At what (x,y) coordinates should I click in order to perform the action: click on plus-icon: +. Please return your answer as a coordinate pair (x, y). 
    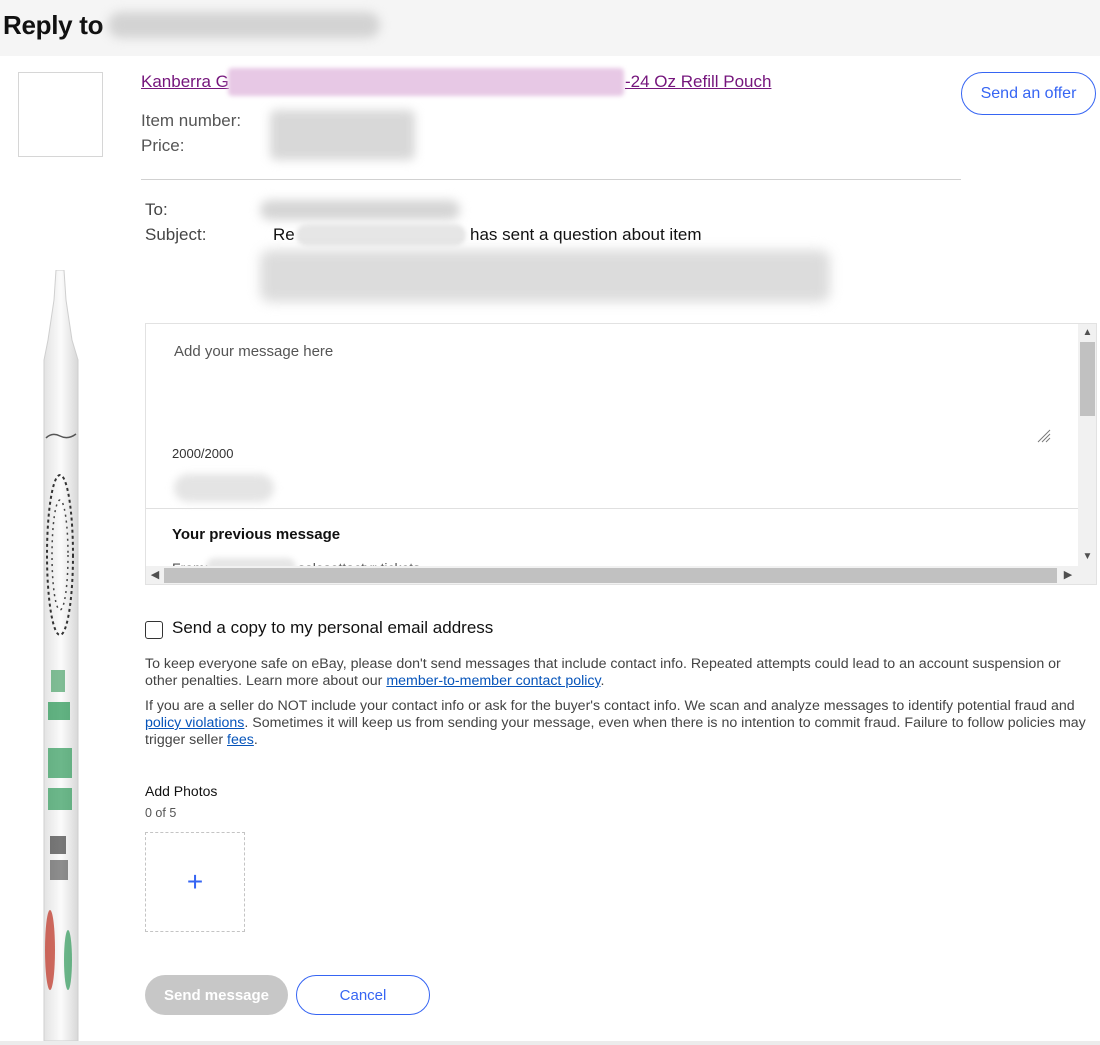
    Looking at the image, I should click on (195, 881).